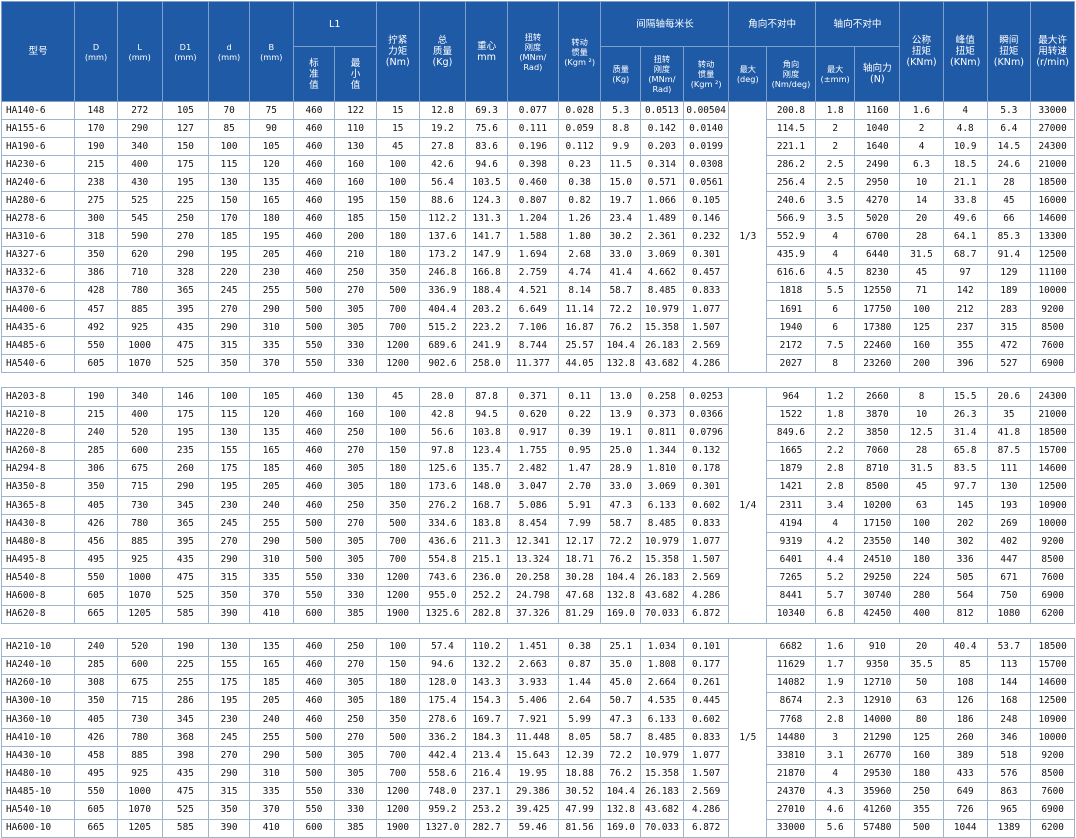 The image size is (1076, 838). Describe the element at coordinates (579, 291) in the screenshot. I see `table-cell: 8.14` at that location.